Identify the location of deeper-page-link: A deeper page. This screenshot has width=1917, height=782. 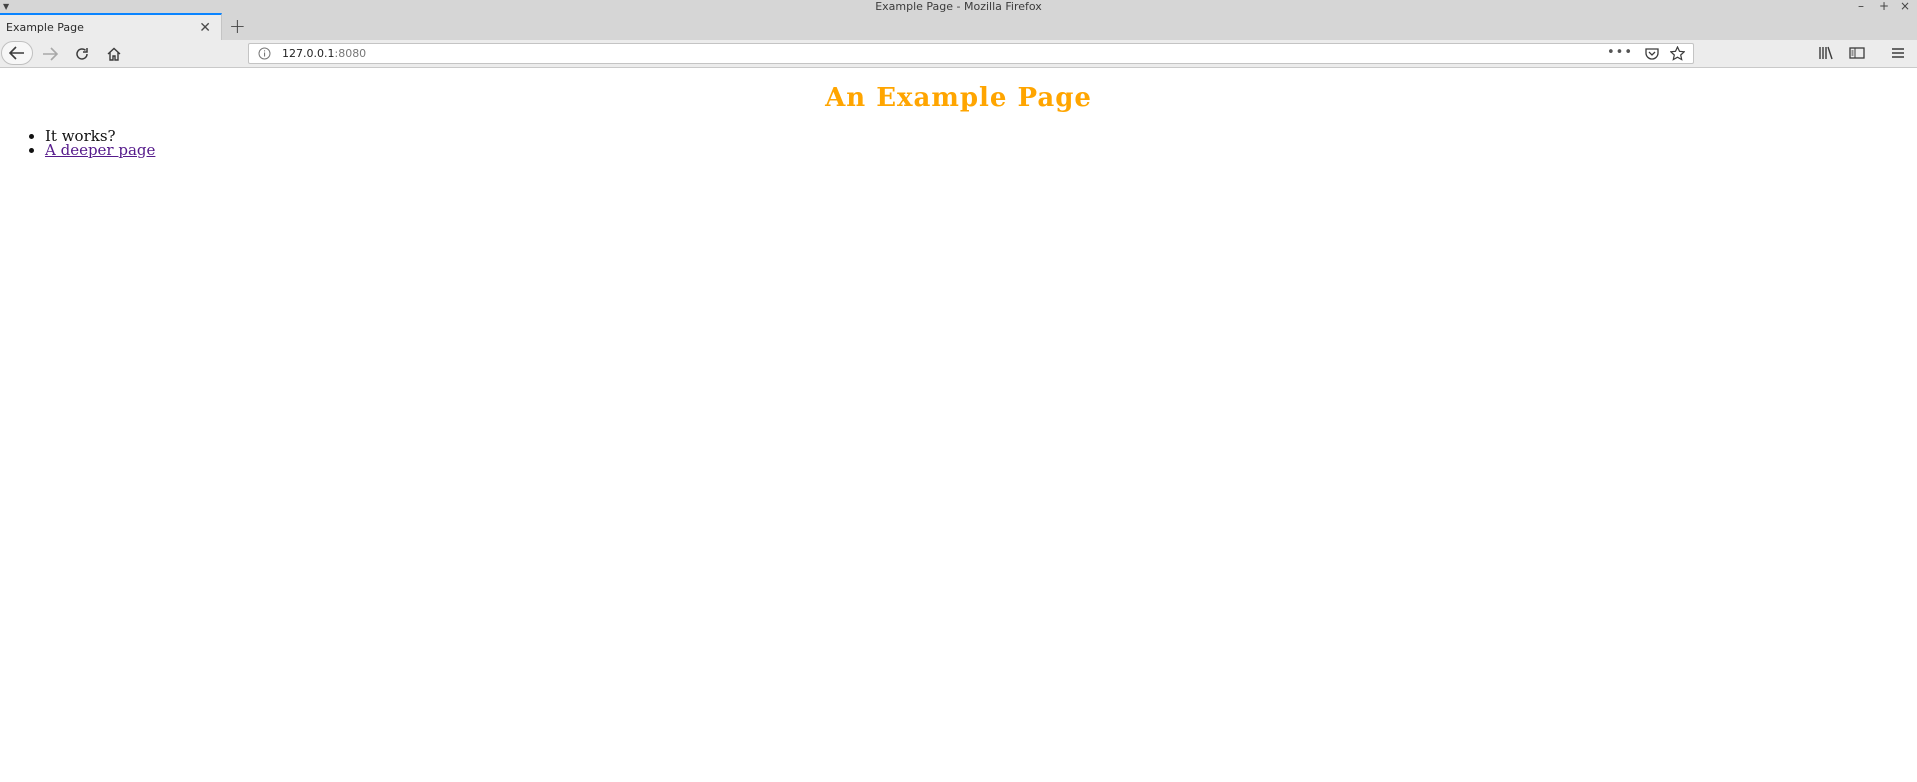
(100, 150).